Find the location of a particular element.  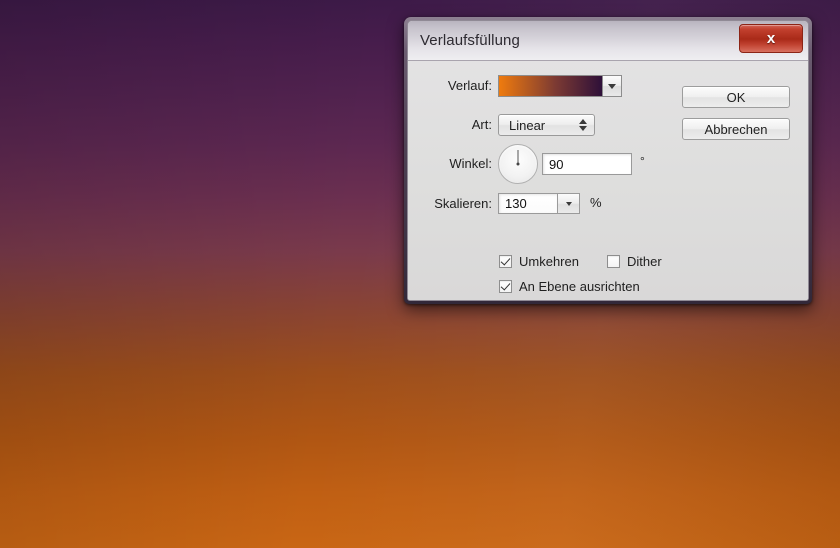

angle-center-dot is located at coordinates (518, 164).